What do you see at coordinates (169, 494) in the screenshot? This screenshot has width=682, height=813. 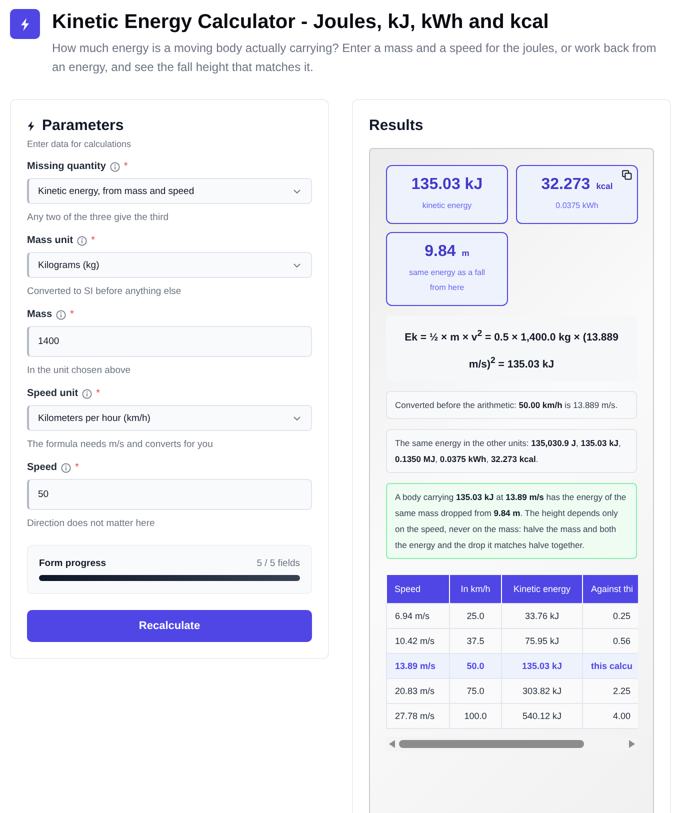 I see `input-field: 50` at bounding box center [169, 494].